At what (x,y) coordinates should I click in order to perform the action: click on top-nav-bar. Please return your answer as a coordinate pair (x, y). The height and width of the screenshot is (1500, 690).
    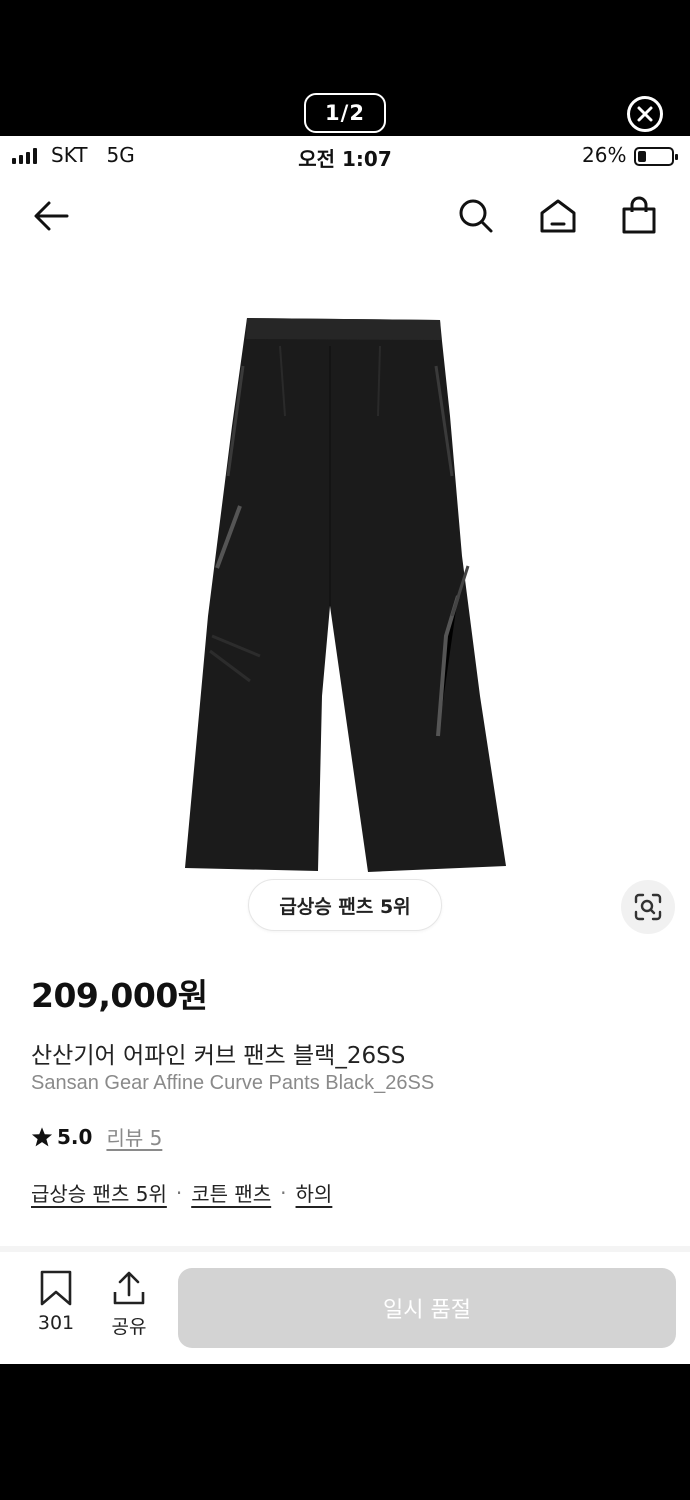
    Looking at the image, I should click on (345, 215).